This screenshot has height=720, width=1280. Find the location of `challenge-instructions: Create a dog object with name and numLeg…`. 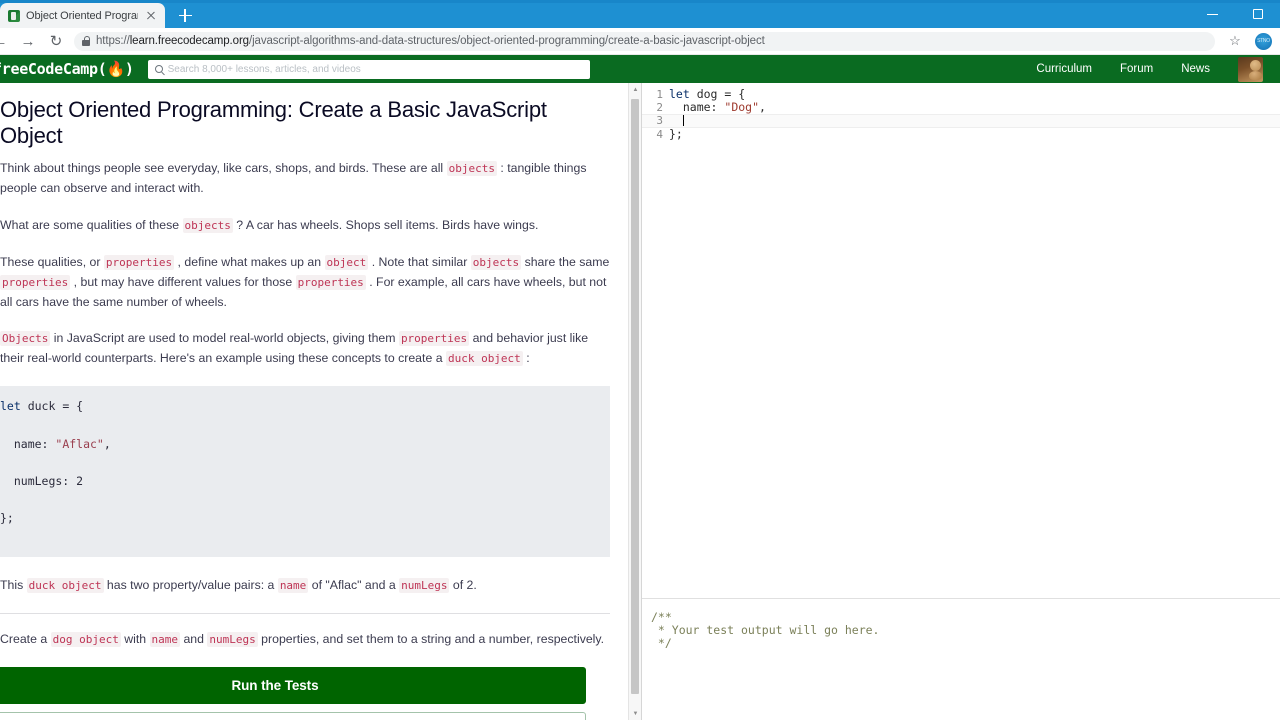

challenge-instructions: Create a dog object with name and numLeg… is located at coordinates (305, 640).